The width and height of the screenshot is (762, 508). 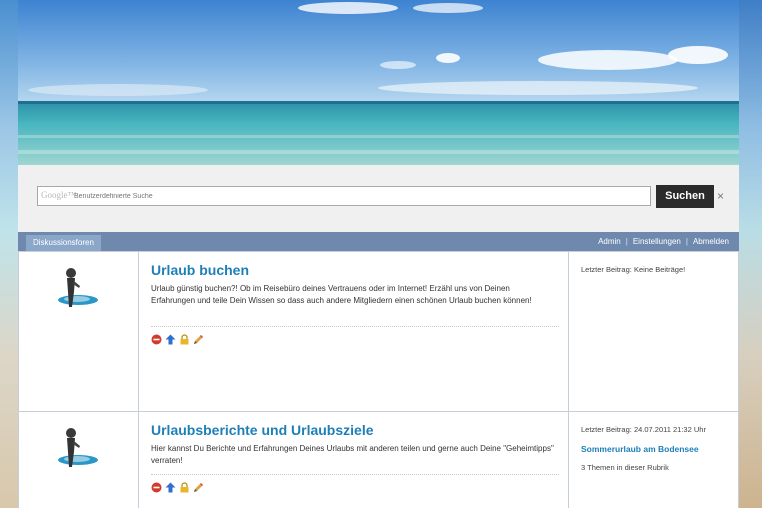 What do you see at coordinates (750, 254) in the screenshot?
I see `right-background-strip` at bounding box center [750, 254].